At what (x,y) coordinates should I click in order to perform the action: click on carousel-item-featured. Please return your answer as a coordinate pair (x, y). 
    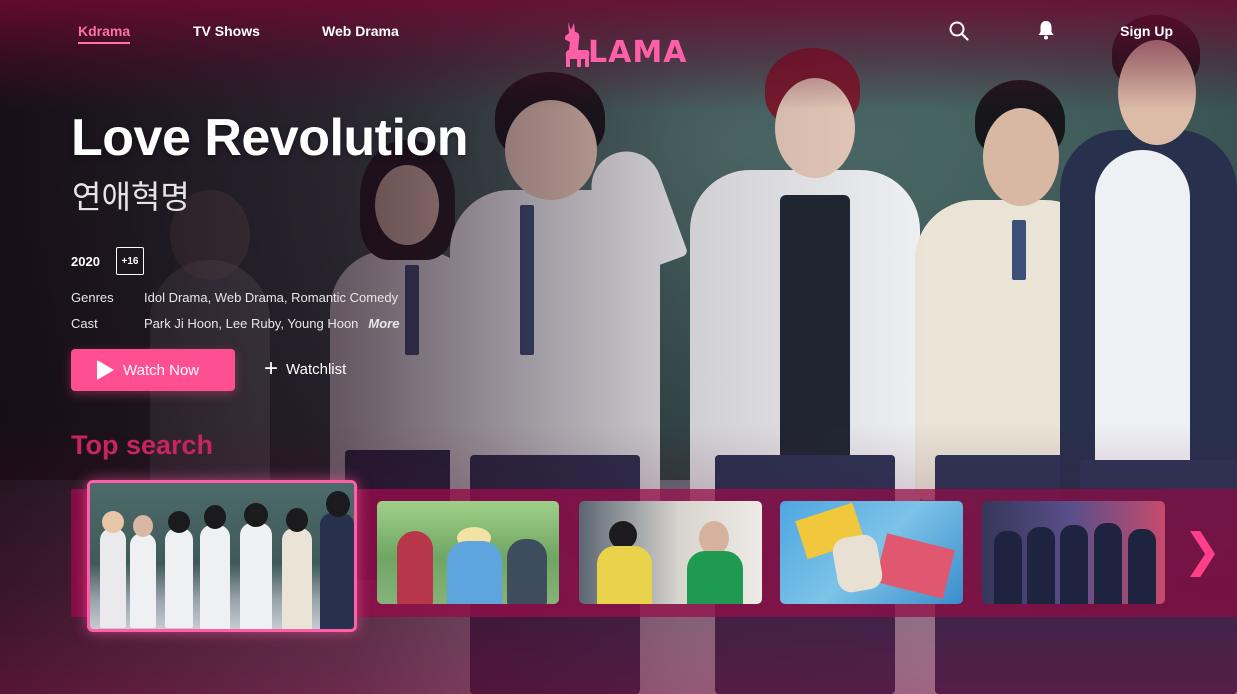
    Looking at the image, I should click on (222, 556).